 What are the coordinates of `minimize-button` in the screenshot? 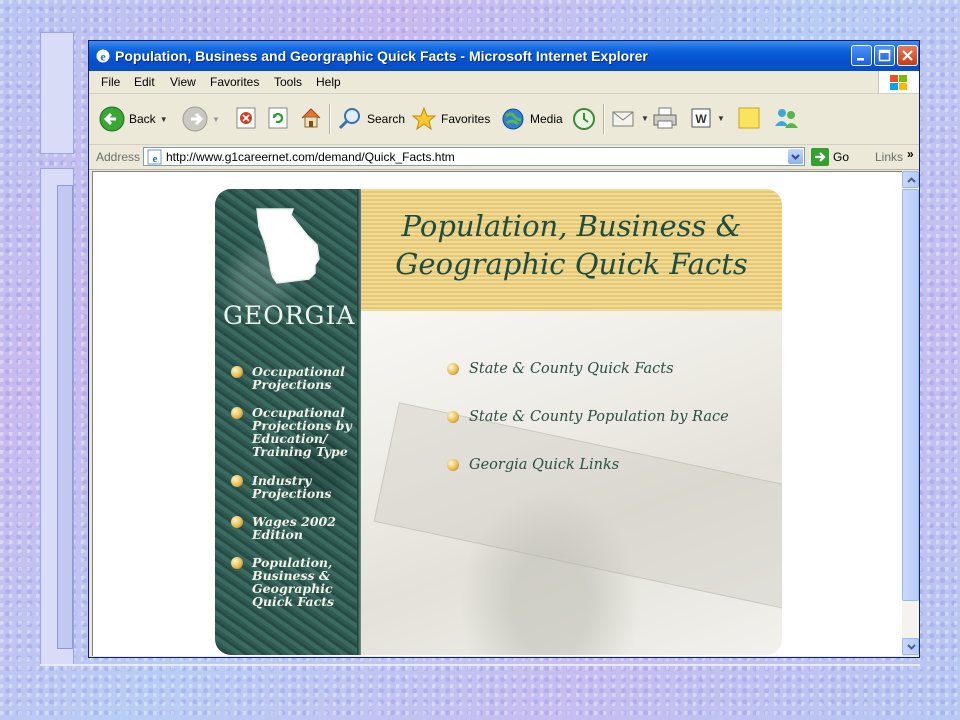 It's located at (861, 55).